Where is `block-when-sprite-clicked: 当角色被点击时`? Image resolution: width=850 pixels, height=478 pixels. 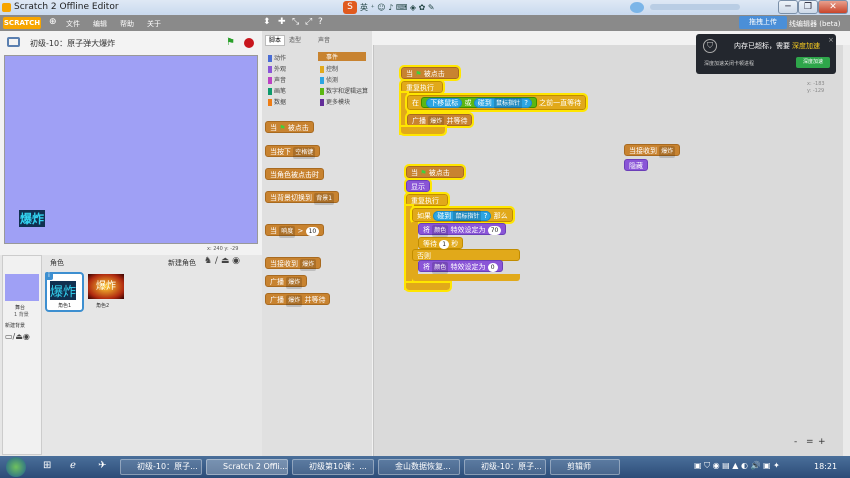 block-when-sprite-clicked: 当角色被点击时 is located at coordinates (294, 174).